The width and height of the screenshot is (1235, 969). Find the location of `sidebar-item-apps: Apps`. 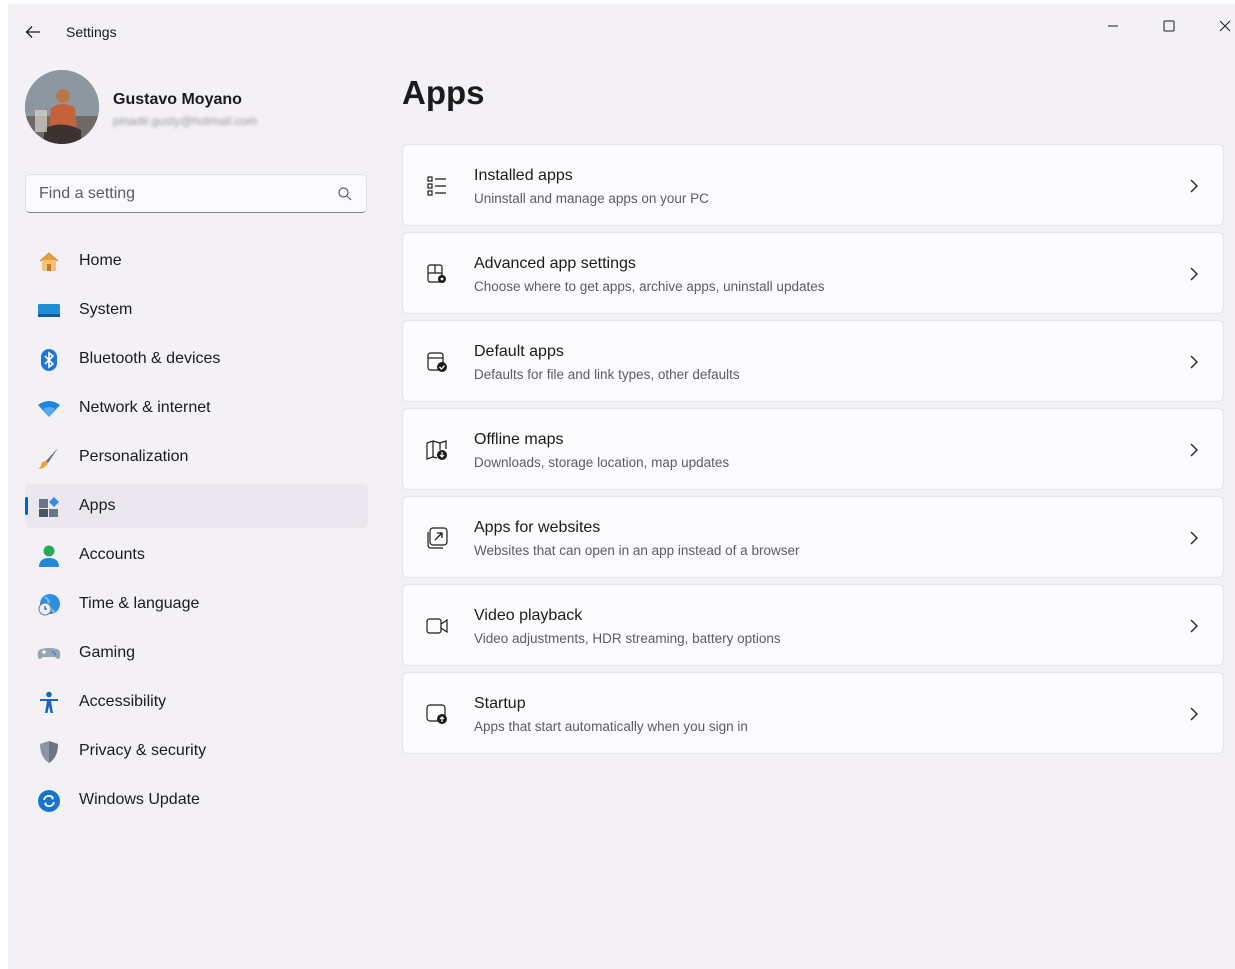

sidebar-item-apps: Apps is located at coordinates (196, 506).